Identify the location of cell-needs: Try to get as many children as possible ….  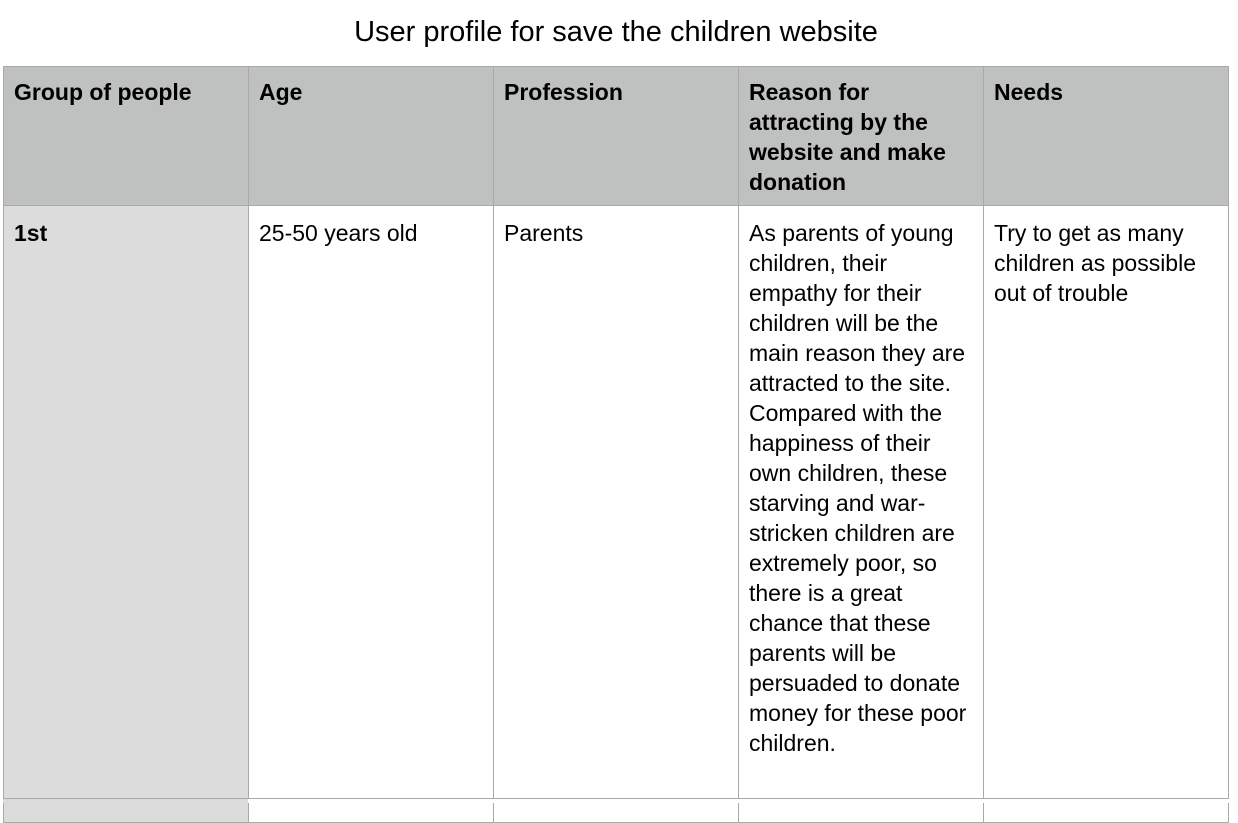
(1106, 514).